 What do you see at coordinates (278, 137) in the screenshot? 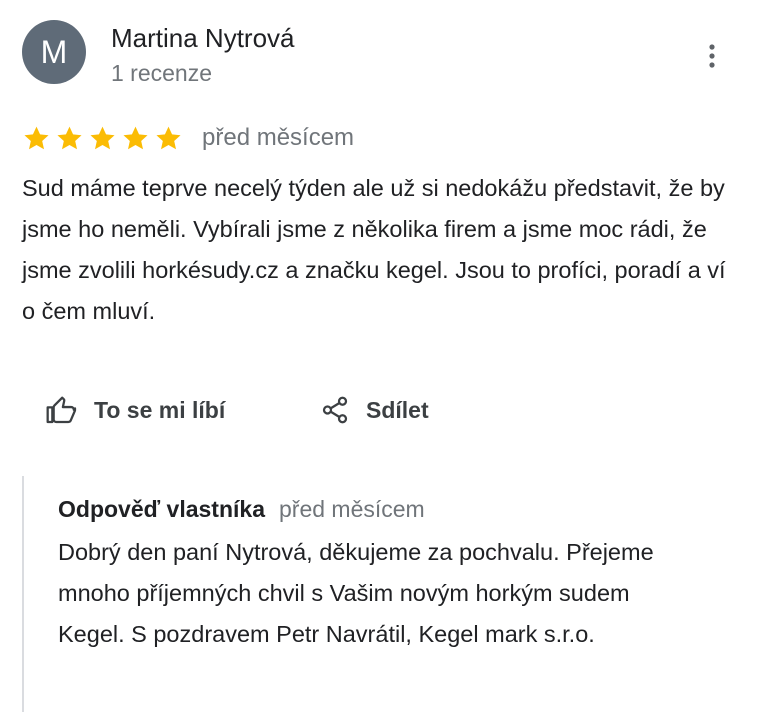
I see `review-date: před měsícem` at bounding box center [278, 137].